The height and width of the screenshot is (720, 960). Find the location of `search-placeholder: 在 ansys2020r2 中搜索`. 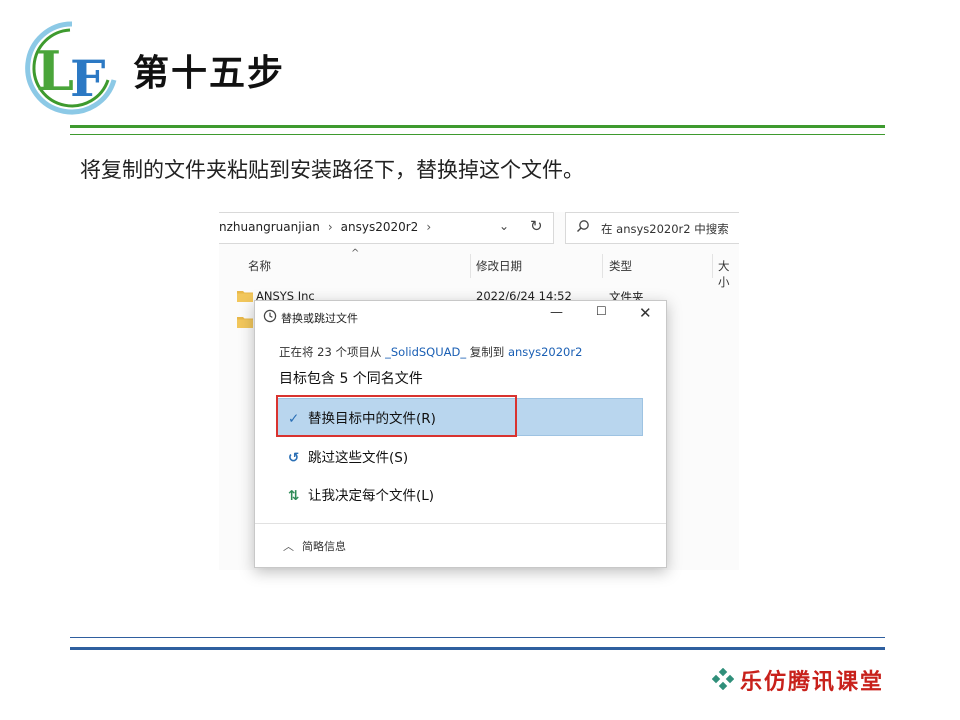

search-placeholder: 在 ansys2020r2 中搜索 is located at coordinates (665, 229).